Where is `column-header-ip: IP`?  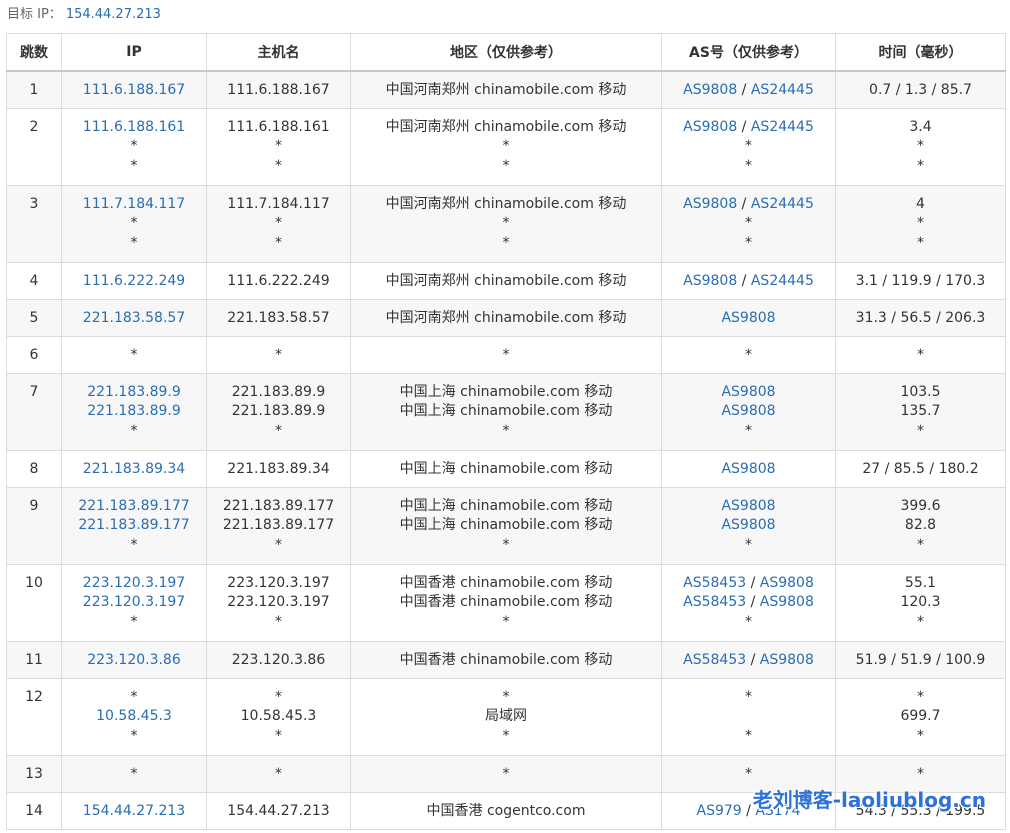
column-header-ip: IP is located at coordinates (134, 52).